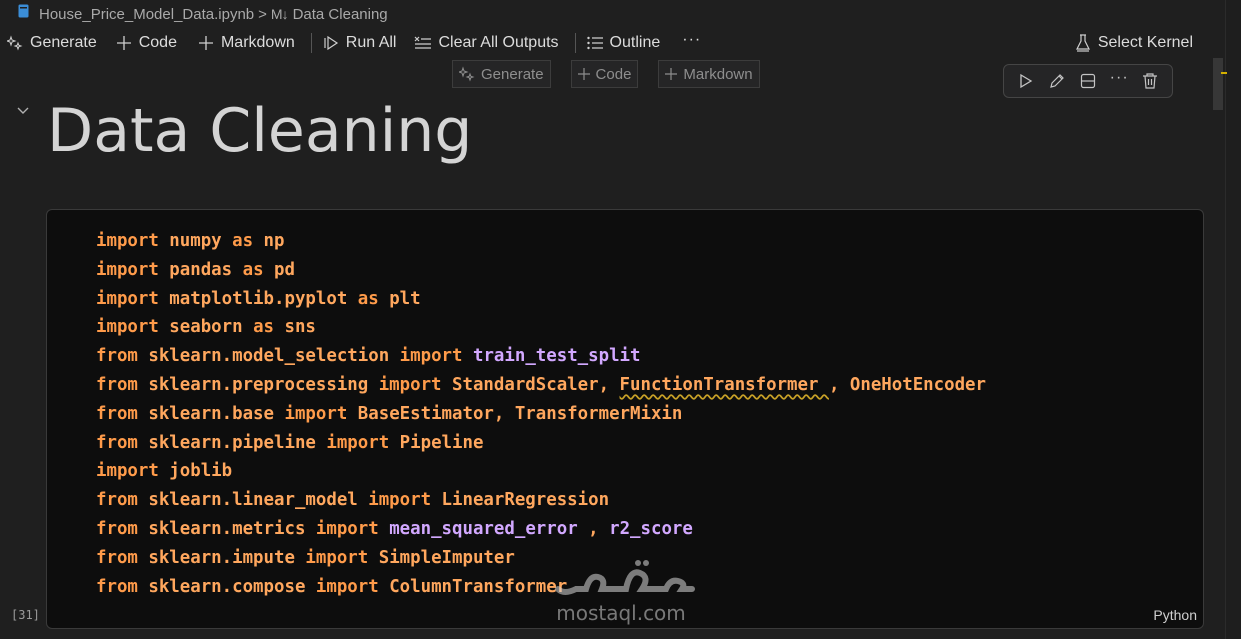  I want to click on clear-outputs-button: Clear All Outputs, so click(486, 43).